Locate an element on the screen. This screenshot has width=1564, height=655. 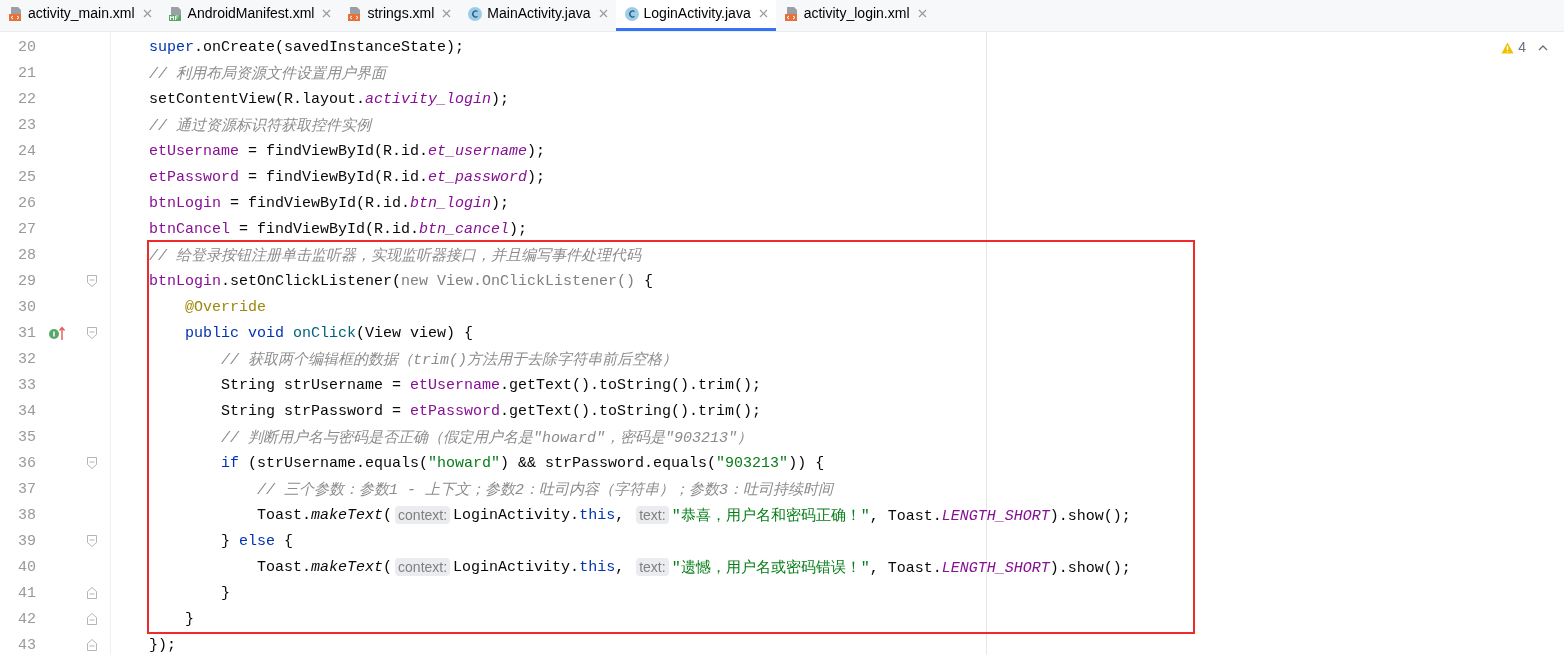
line-number: 26 is located at coordinates (26, 203).